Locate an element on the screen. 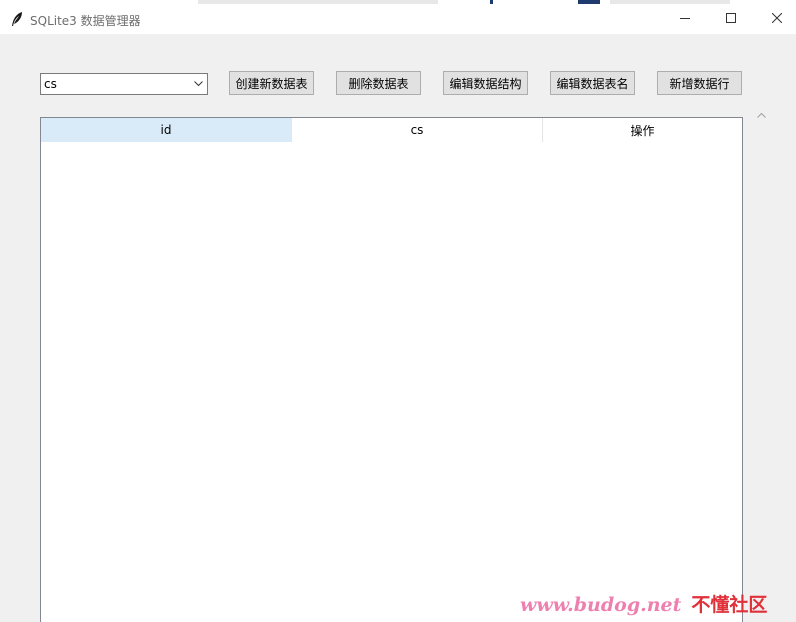 This screenshot has height=622, width=796. table-select: cs is located at coordinates (124, 84).